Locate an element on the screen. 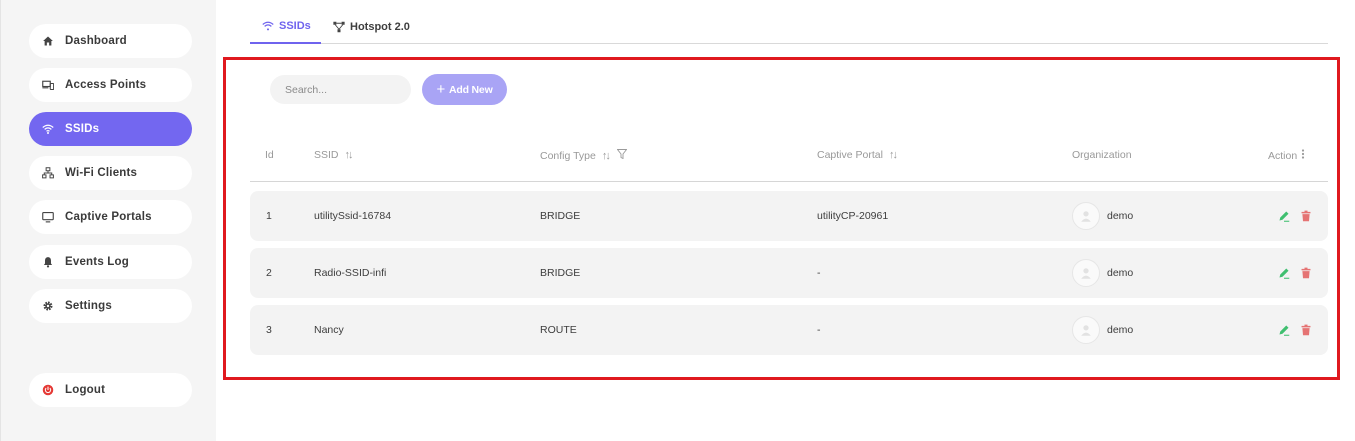 Image resolution: width=1355 pixels, height=441 pixels. cell-ssid: Nancy is located at coordinates (329, 330).